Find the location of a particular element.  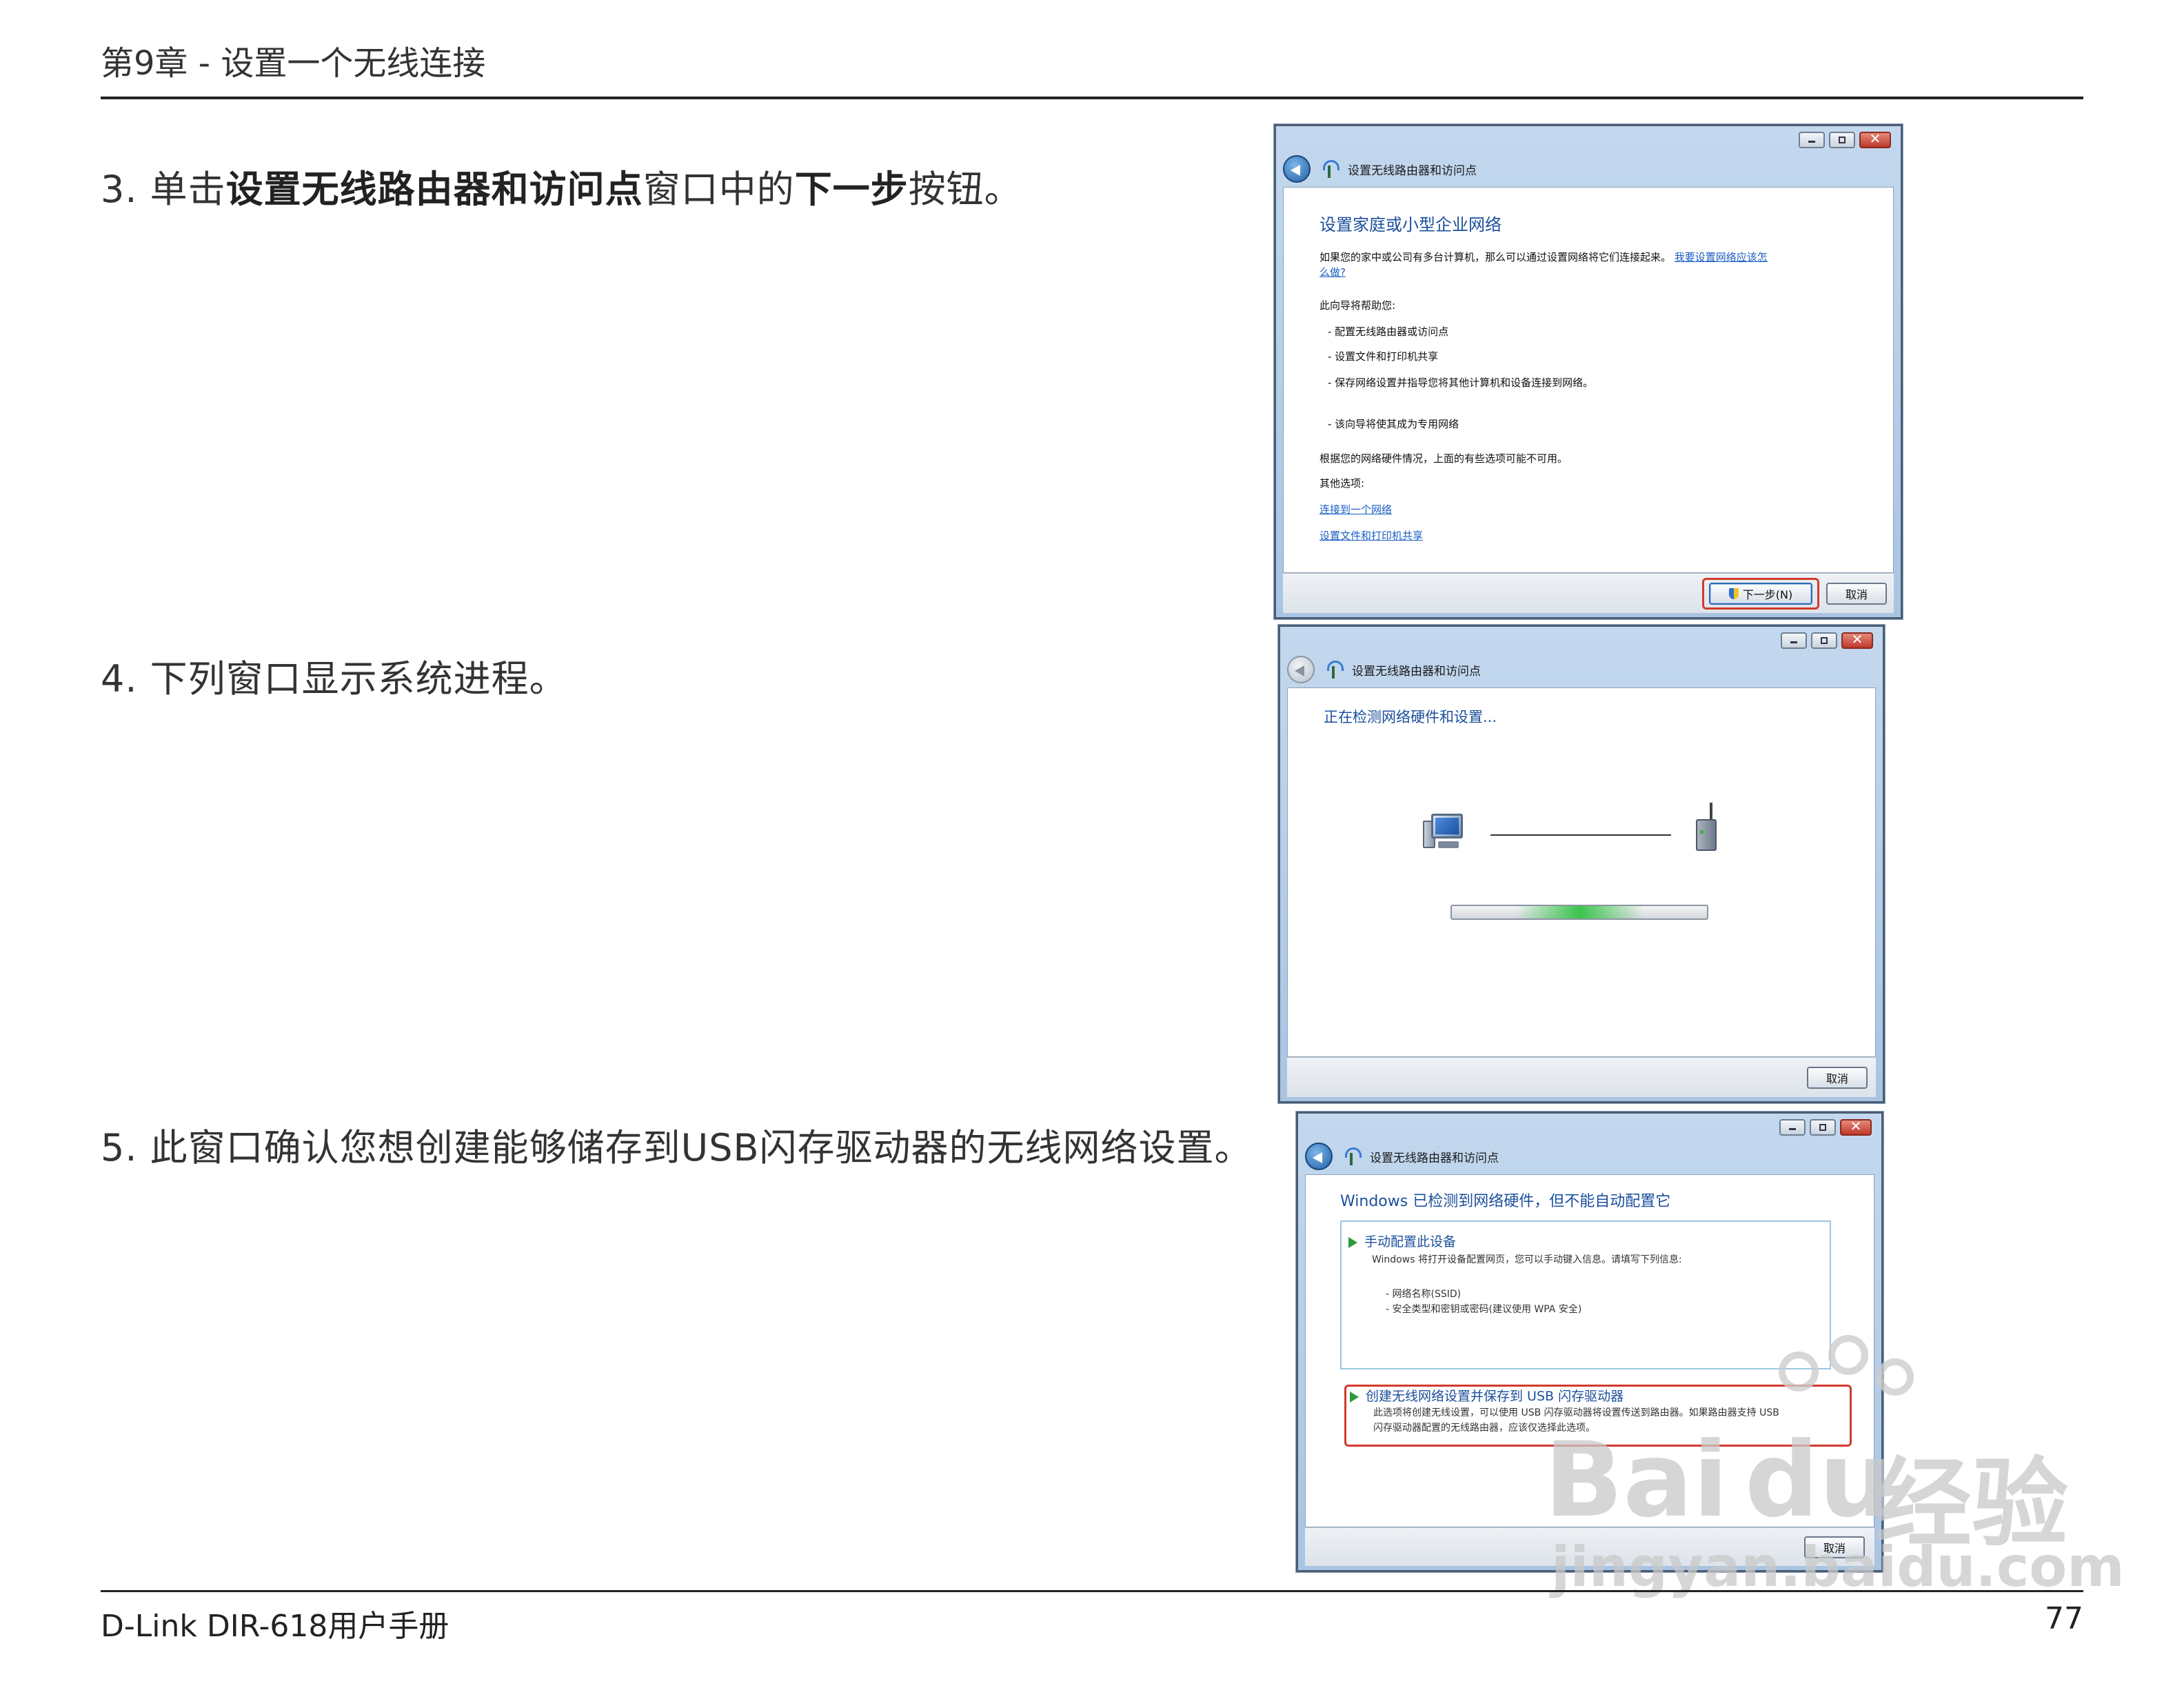

step-3-window-name: 设置无线路由器和访问点 is located at coordinates (434, 189).